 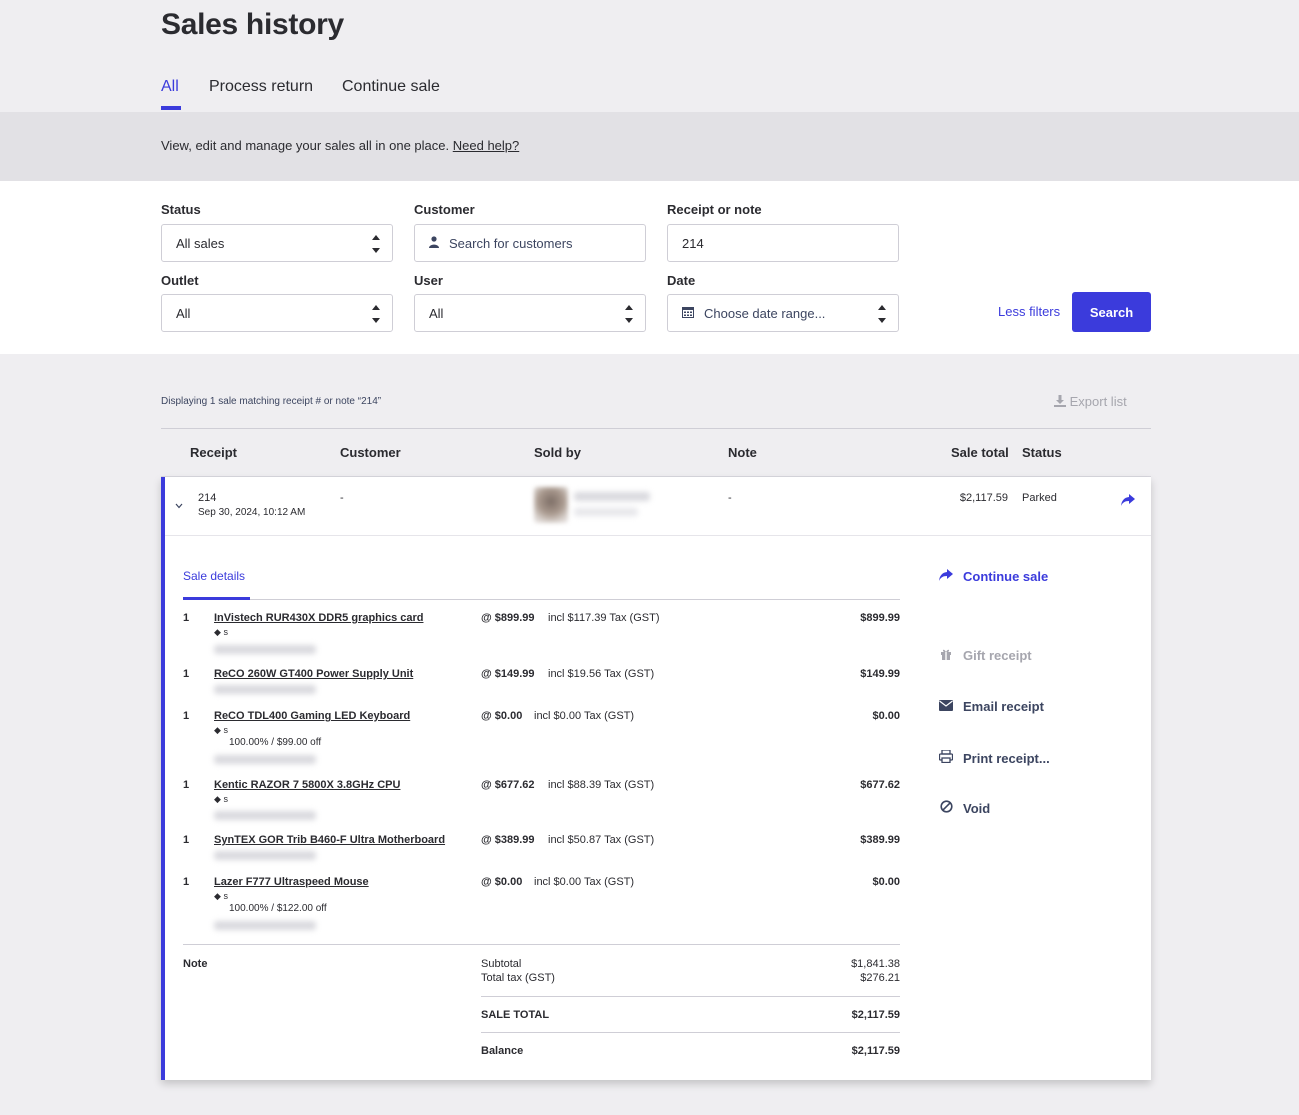 What do you see at coordinates (997, 655) in the screenshot?
I see `gift-receipt-label: Gift receipt` at bounding box center [997, 655].